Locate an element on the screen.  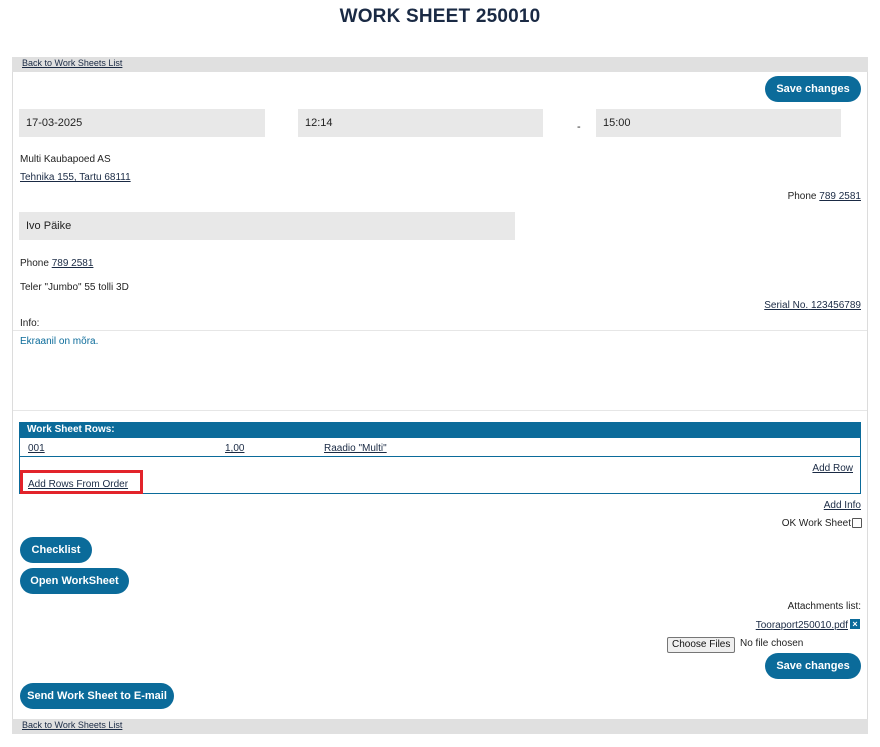
rows-divider is located at coordinates (440, 456).